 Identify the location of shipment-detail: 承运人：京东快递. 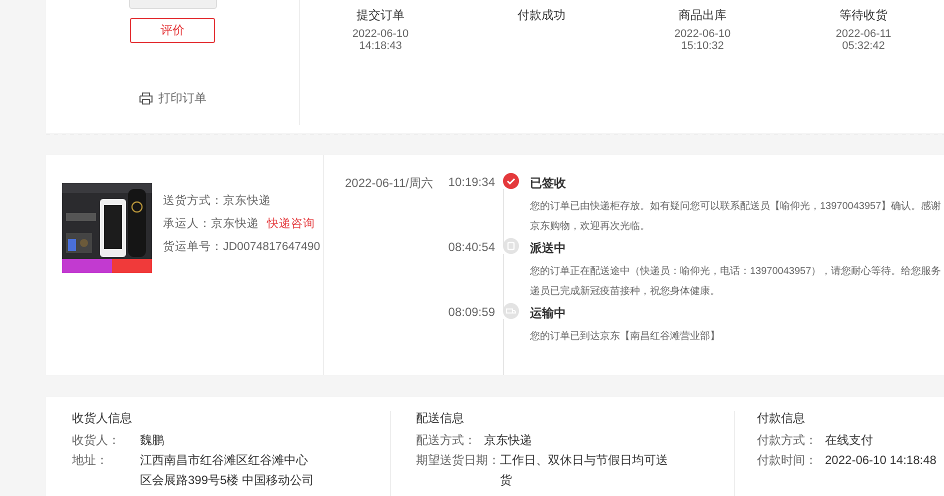
(211, 223).